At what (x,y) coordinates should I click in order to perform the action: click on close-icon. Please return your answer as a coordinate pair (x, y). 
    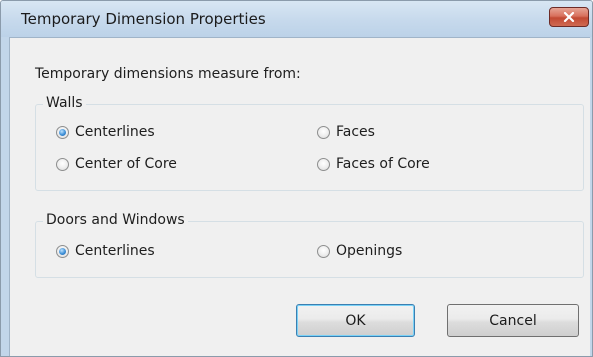
    Looking at the image, I should click on (569, 17).